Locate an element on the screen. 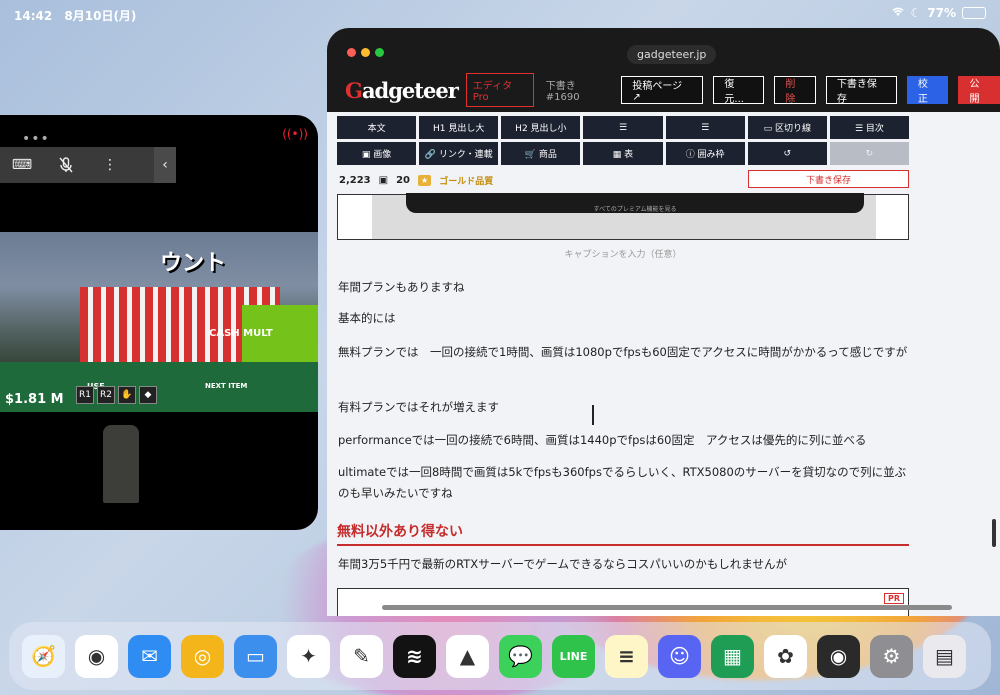  hand-icon: ✋ is located at coordinates (127, 395).